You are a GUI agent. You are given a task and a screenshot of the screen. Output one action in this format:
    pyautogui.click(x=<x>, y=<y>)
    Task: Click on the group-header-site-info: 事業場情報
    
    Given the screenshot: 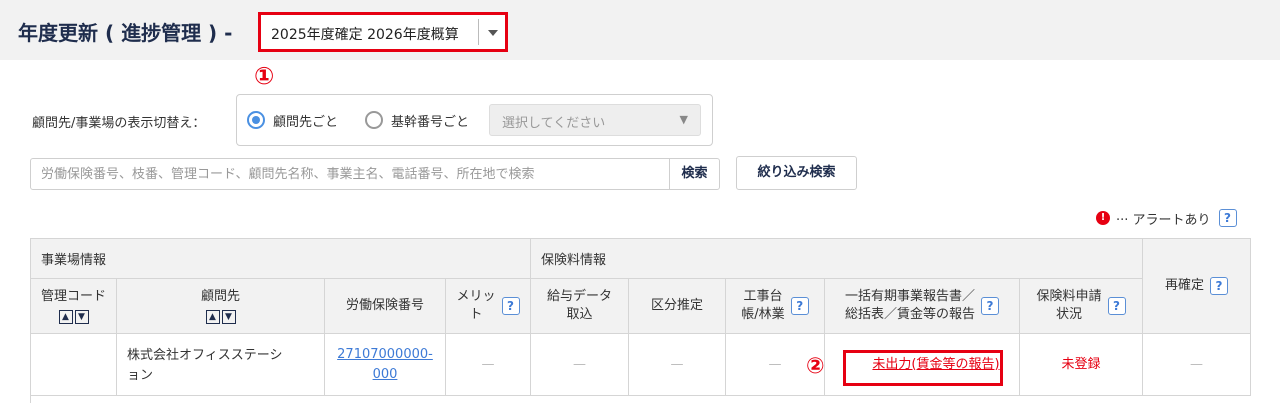 What is the action you would take?
    pyautogui.click(x=281, y=259)
    